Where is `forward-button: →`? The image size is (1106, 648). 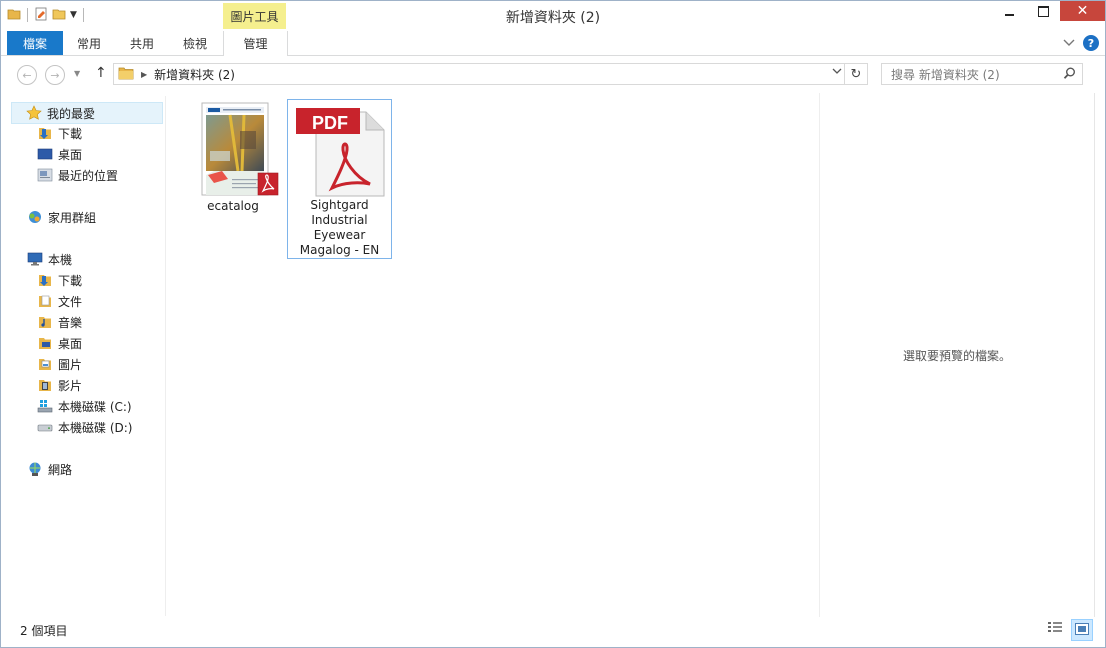
forward-button: → is located at coordinates (55, 75).